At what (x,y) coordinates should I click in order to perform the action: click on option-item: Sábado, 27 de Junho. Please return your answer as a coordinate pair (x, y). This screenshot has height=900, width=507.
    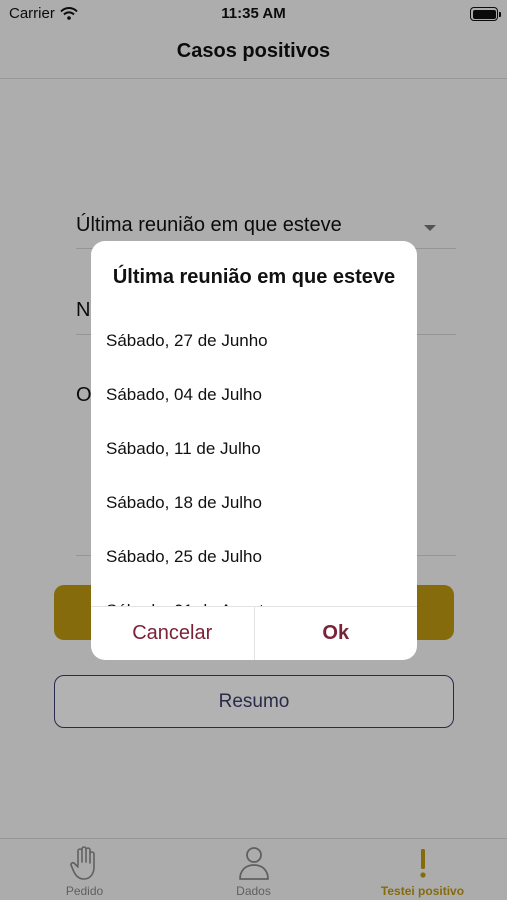
    Looking at the image, I should click on (254, 341).